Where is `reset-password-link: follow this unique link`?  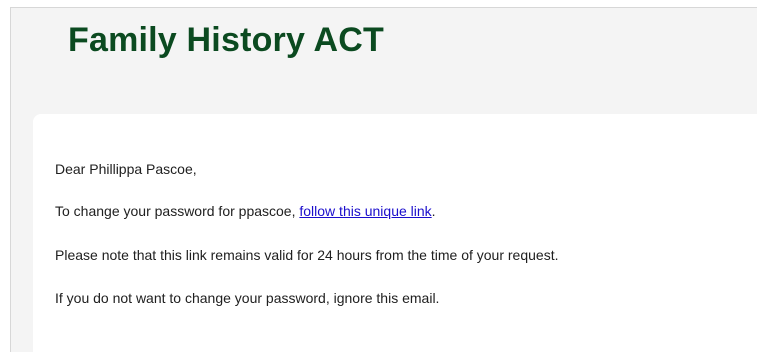 reset-password-link: follow this unique link is located at coordinates (365, 211).